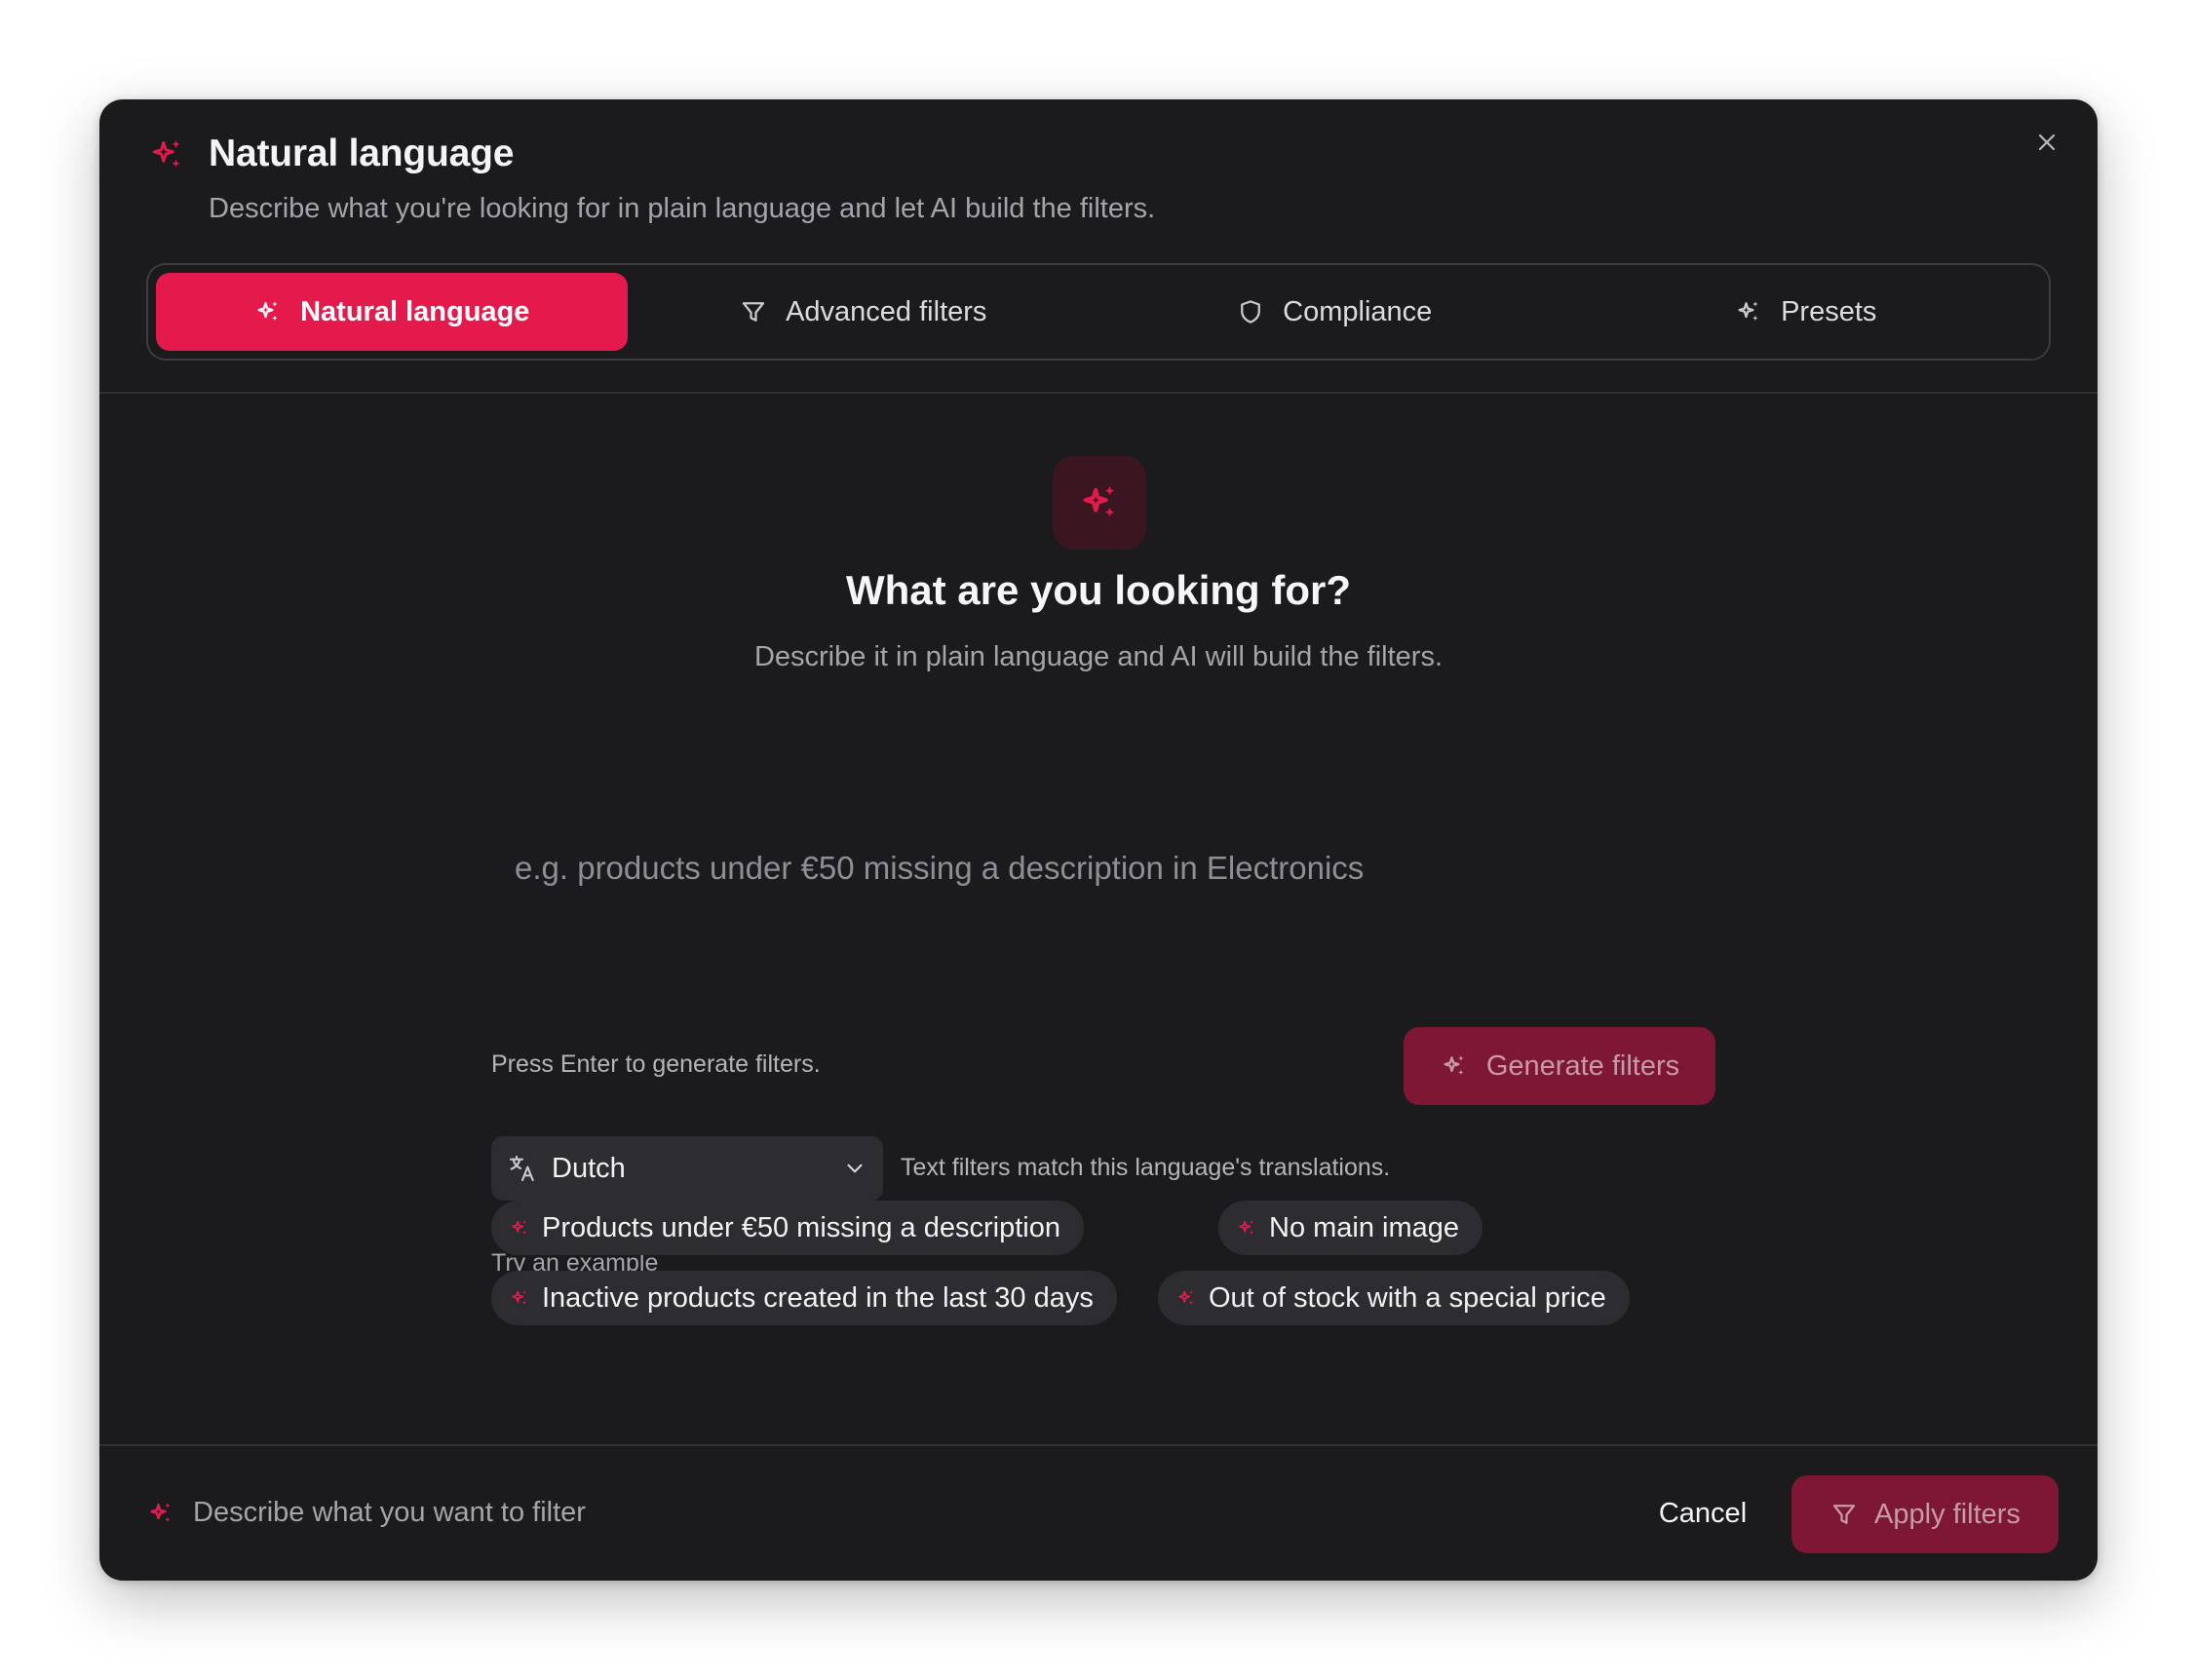 The height and width of the screenshot is (1680, 2195). I want to click on generate-filters-label: Generate filters, so click(1582, 1066).